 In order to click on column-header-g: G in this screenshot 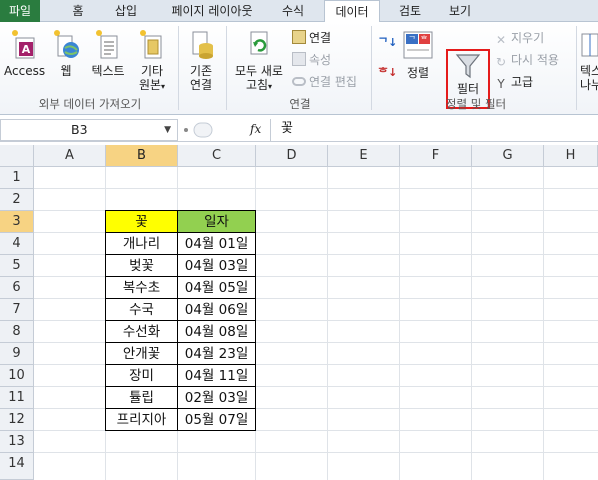, I will do `click(508, 156)`.